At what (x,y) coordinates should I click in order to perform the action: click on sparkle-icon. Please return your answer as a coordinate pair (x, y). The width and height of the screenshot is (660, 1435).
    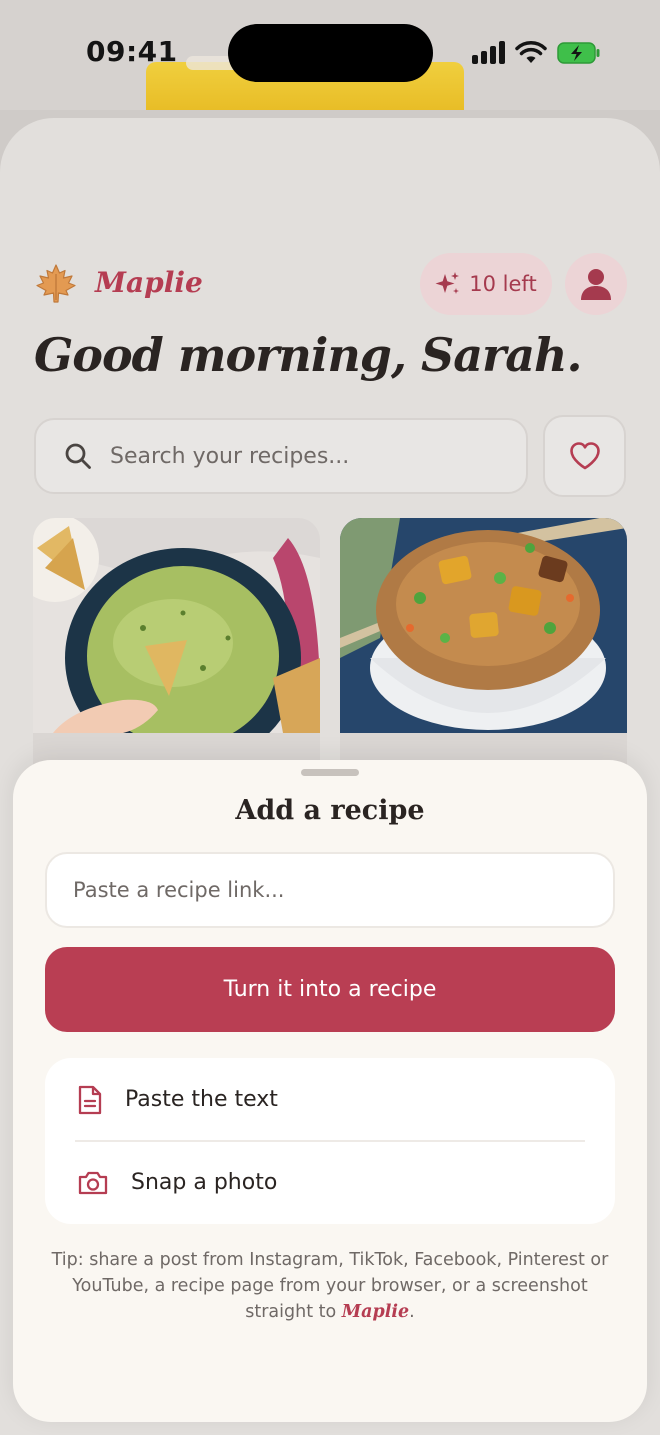
    Looking at the image, I should click on (447, 283).